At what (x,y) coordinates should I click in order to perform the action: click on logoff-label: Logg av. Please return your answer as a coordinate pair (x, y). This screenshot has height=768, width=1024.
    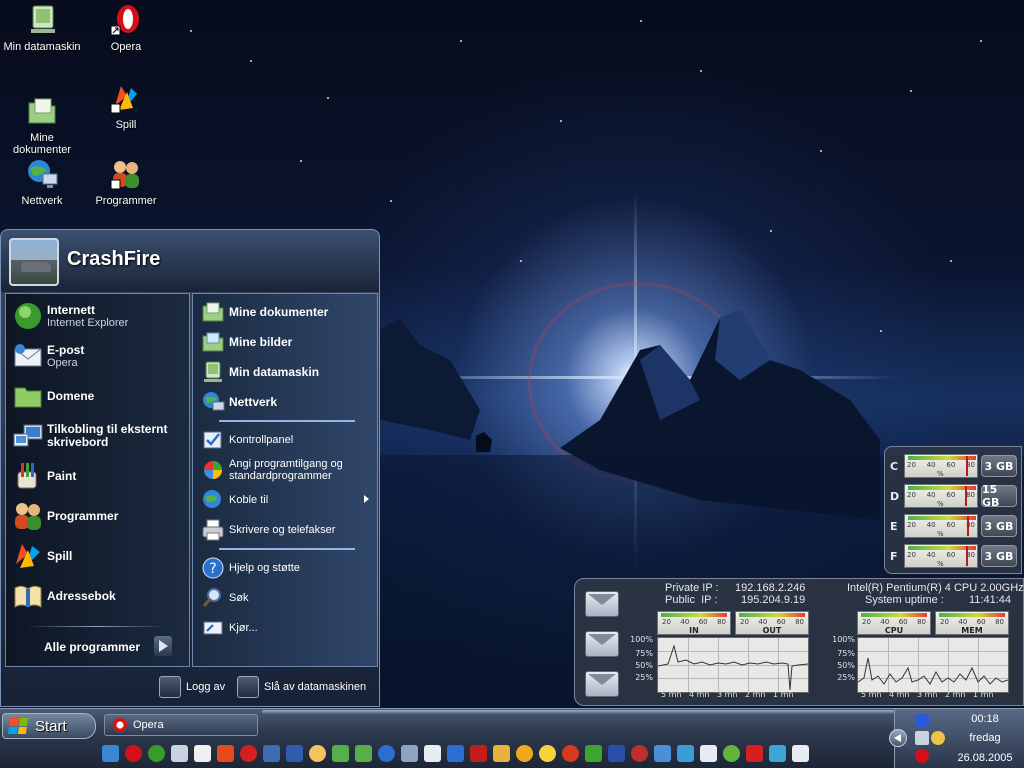
    Looking at the image, I should click on (206, 687).